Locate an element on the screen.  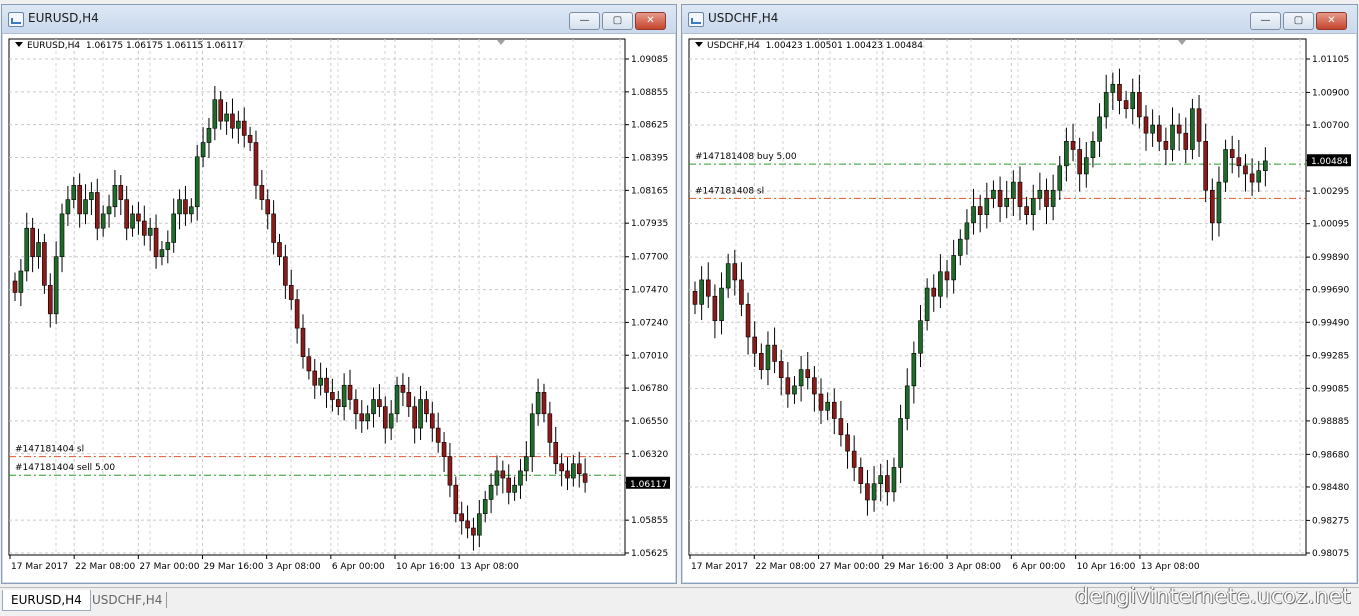
price-label: 1.08855 is located at coordinates (649, 93).